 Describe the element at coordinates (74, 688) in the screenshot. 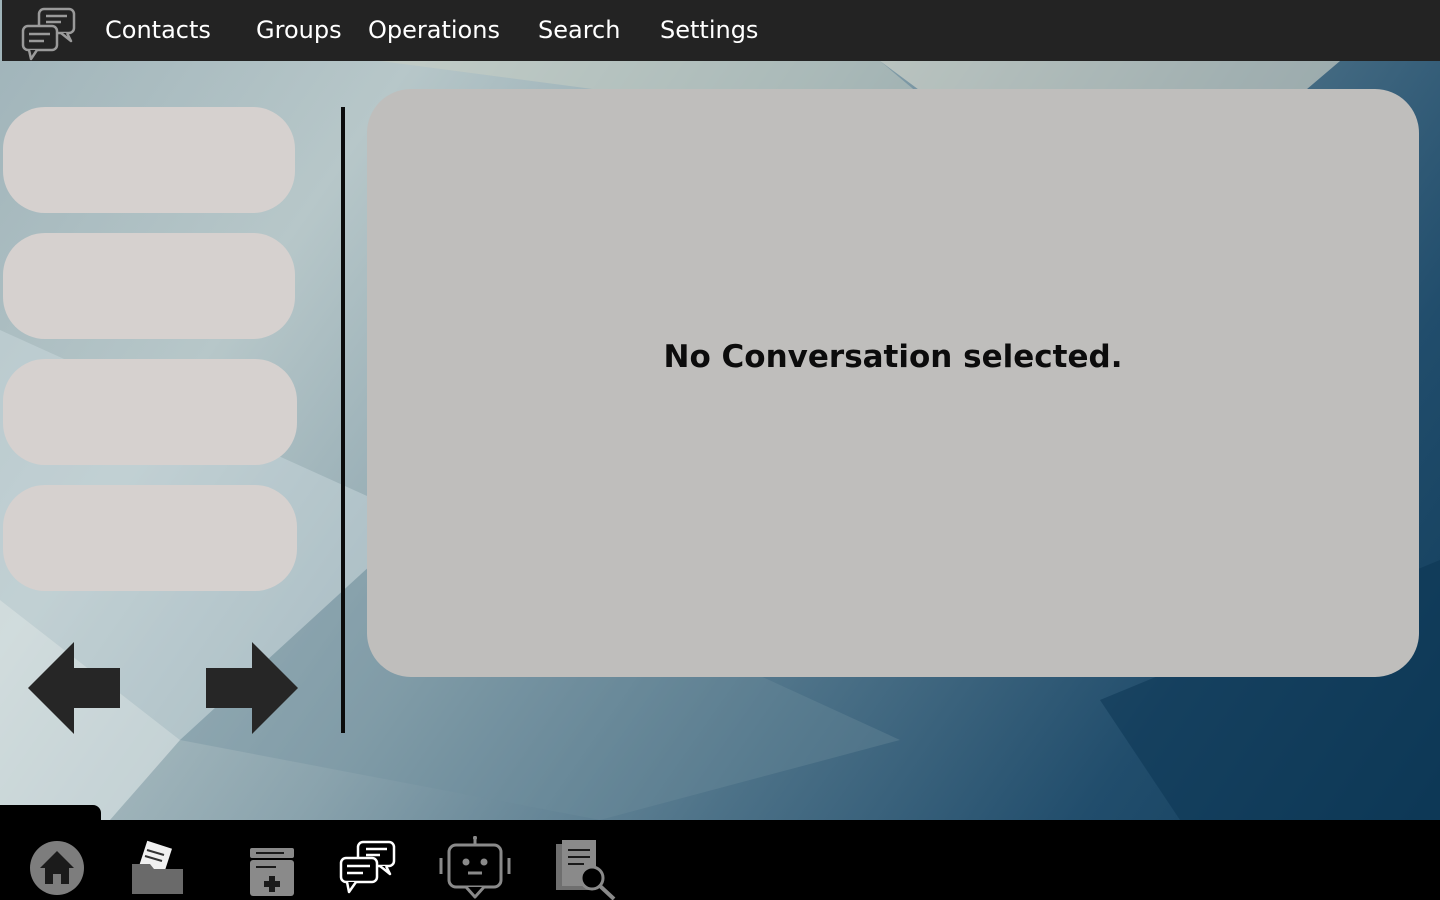

I see `previous-page-arrow-icon` at that location.